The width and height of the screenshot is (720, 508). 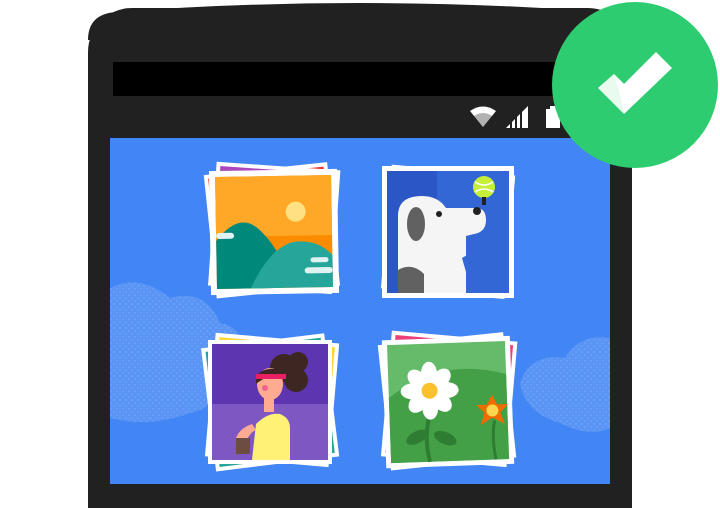 I want to click on phone-earpiece-bar, so click(x=351, y=79).